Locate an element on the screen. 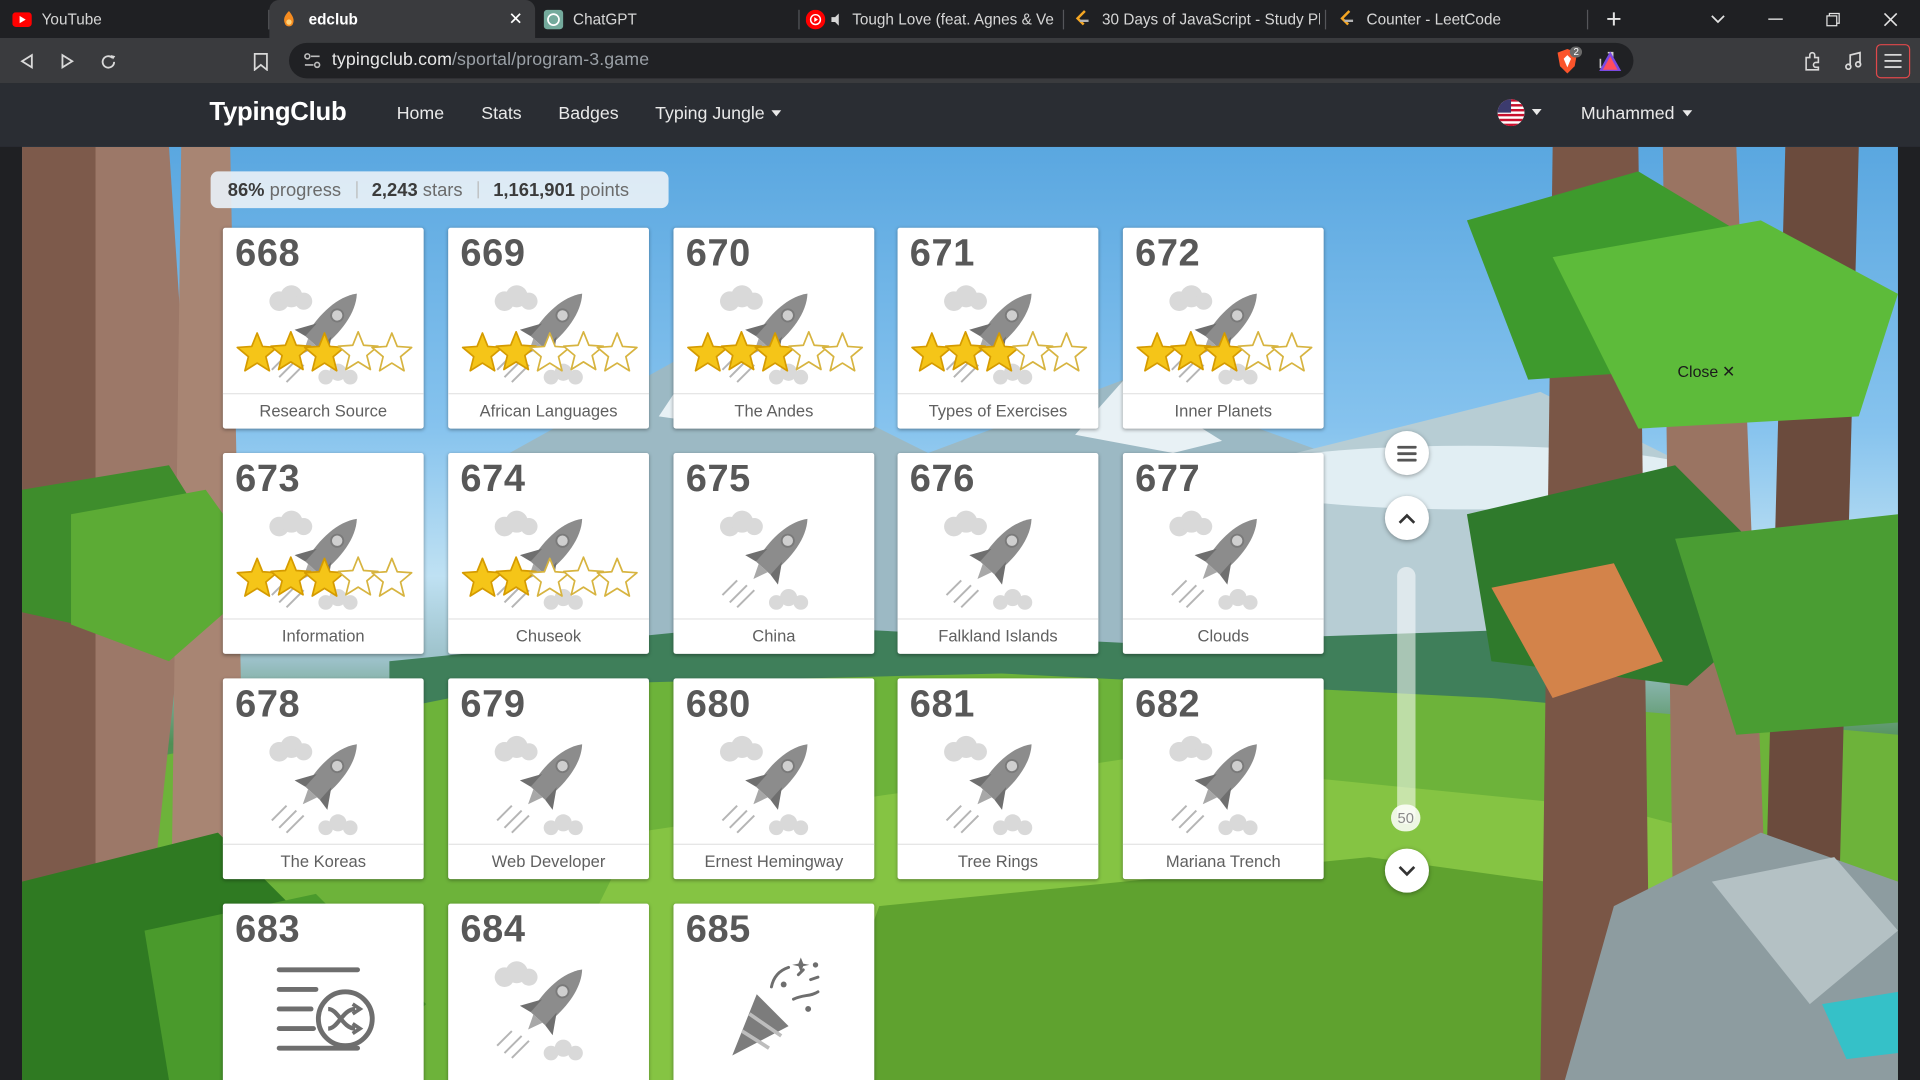  points-value: 1,161,901 is located at coordinates (534, 190).